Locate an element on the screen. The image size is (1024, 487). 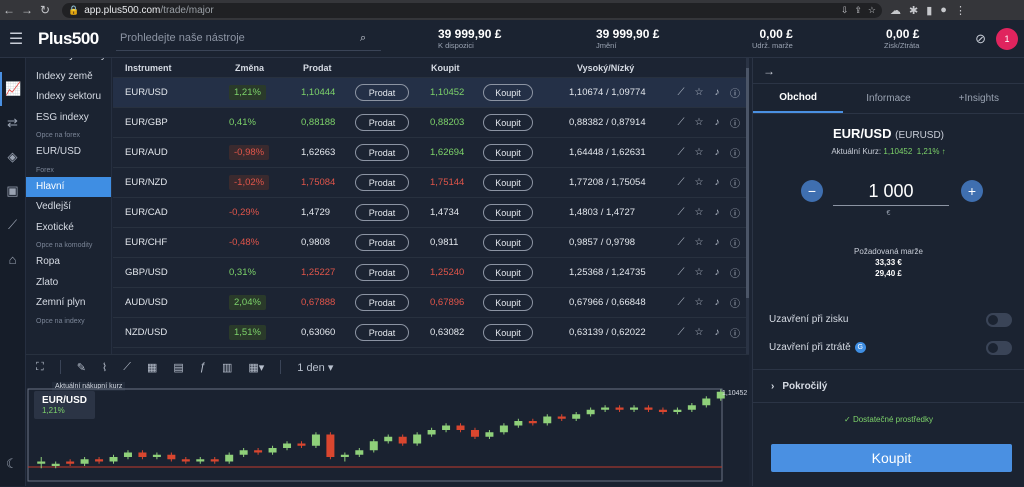
positions-icon: ⇄ is located at coordinates (12, 123).